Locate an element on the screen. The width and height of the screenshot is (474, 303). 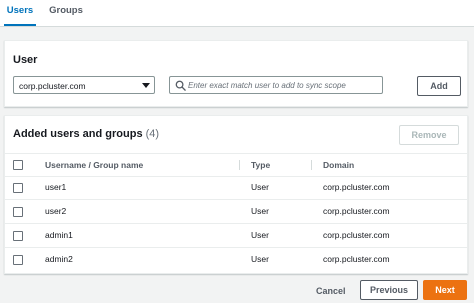
column-header-domain: Domain is located at coordinates (339, 165).